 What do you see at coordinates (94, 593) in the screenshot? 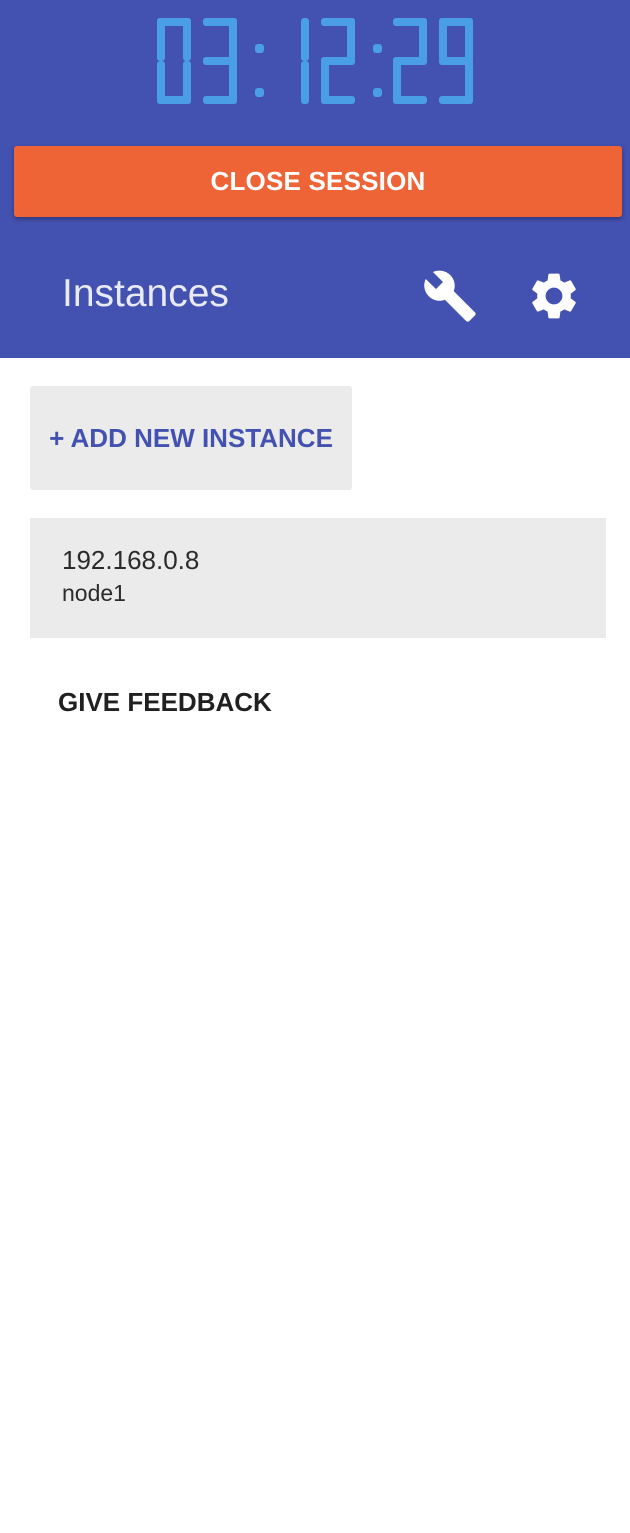
I see `instance-name: node1` at bounding box center [94, 593].